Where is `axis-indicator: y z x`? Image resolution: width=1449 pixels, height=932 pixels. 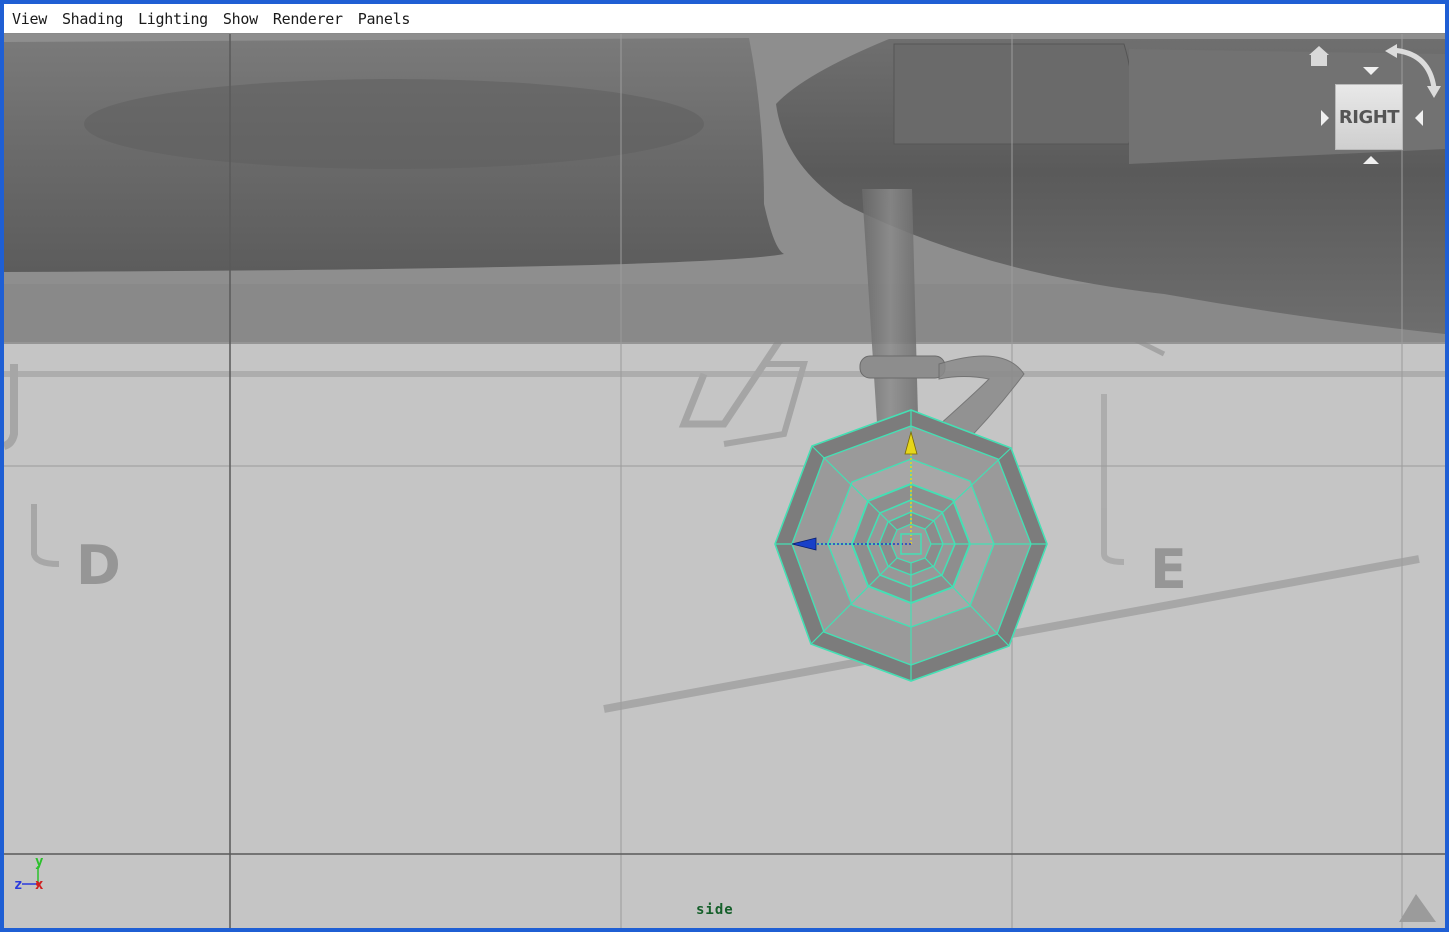
axis-indicator: y z x is located at coordinates (37, 877).